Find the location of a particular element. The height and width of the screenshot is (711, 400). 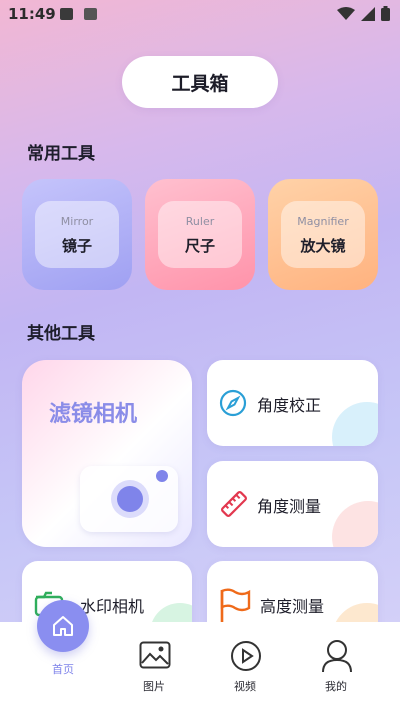

user-icon is located at coordinates (337, 656).